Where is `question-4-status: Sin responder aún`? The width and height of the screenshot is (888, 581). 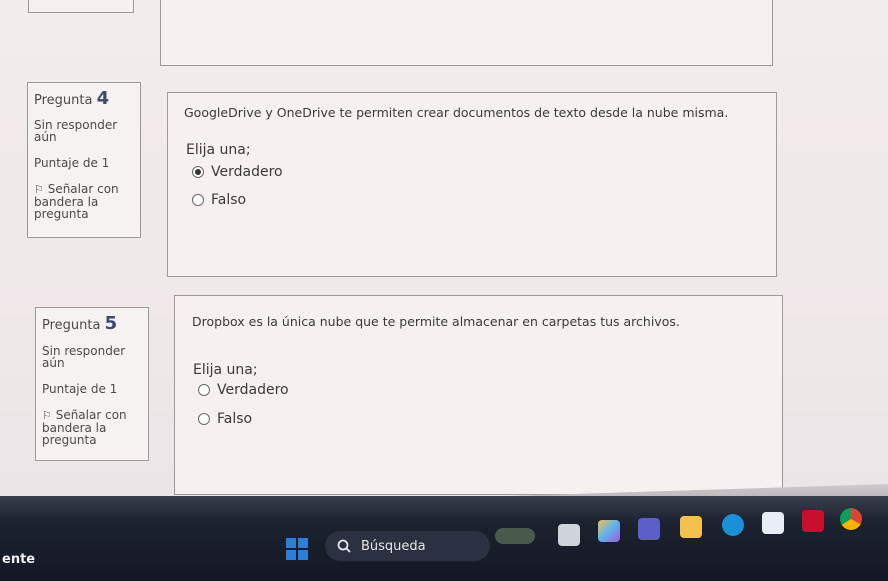 question-4-status: Sin responder aún is located at coordinates (76, 131).